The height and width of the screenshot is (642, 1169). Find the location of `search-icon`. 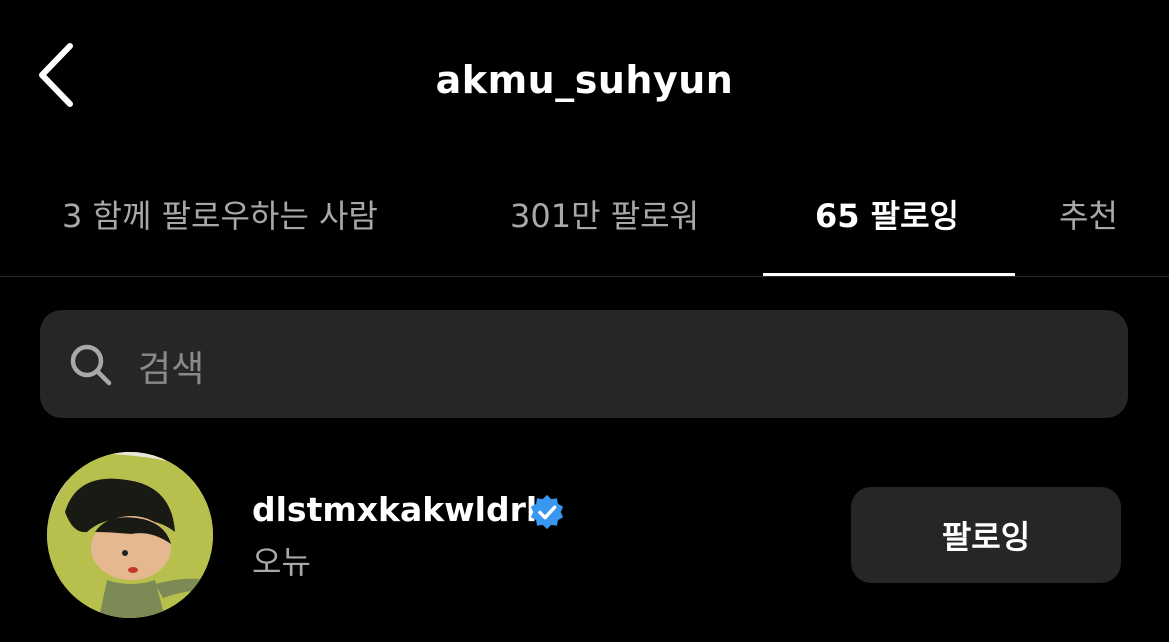

search-icon is located at coordinates (91, 365).